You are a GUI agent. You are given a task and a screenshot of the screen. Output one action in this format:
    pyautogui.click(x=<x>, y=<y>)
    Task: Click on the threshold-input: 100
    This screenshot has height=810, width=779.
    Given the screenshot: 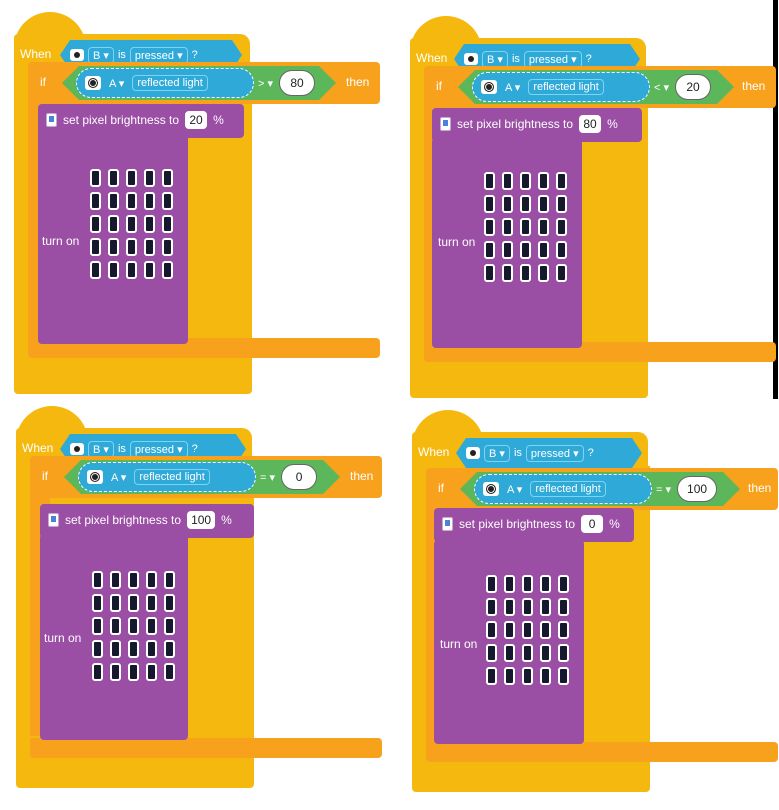 What is the action you would take?
    pyautogui.click(x=697, y=489)
    